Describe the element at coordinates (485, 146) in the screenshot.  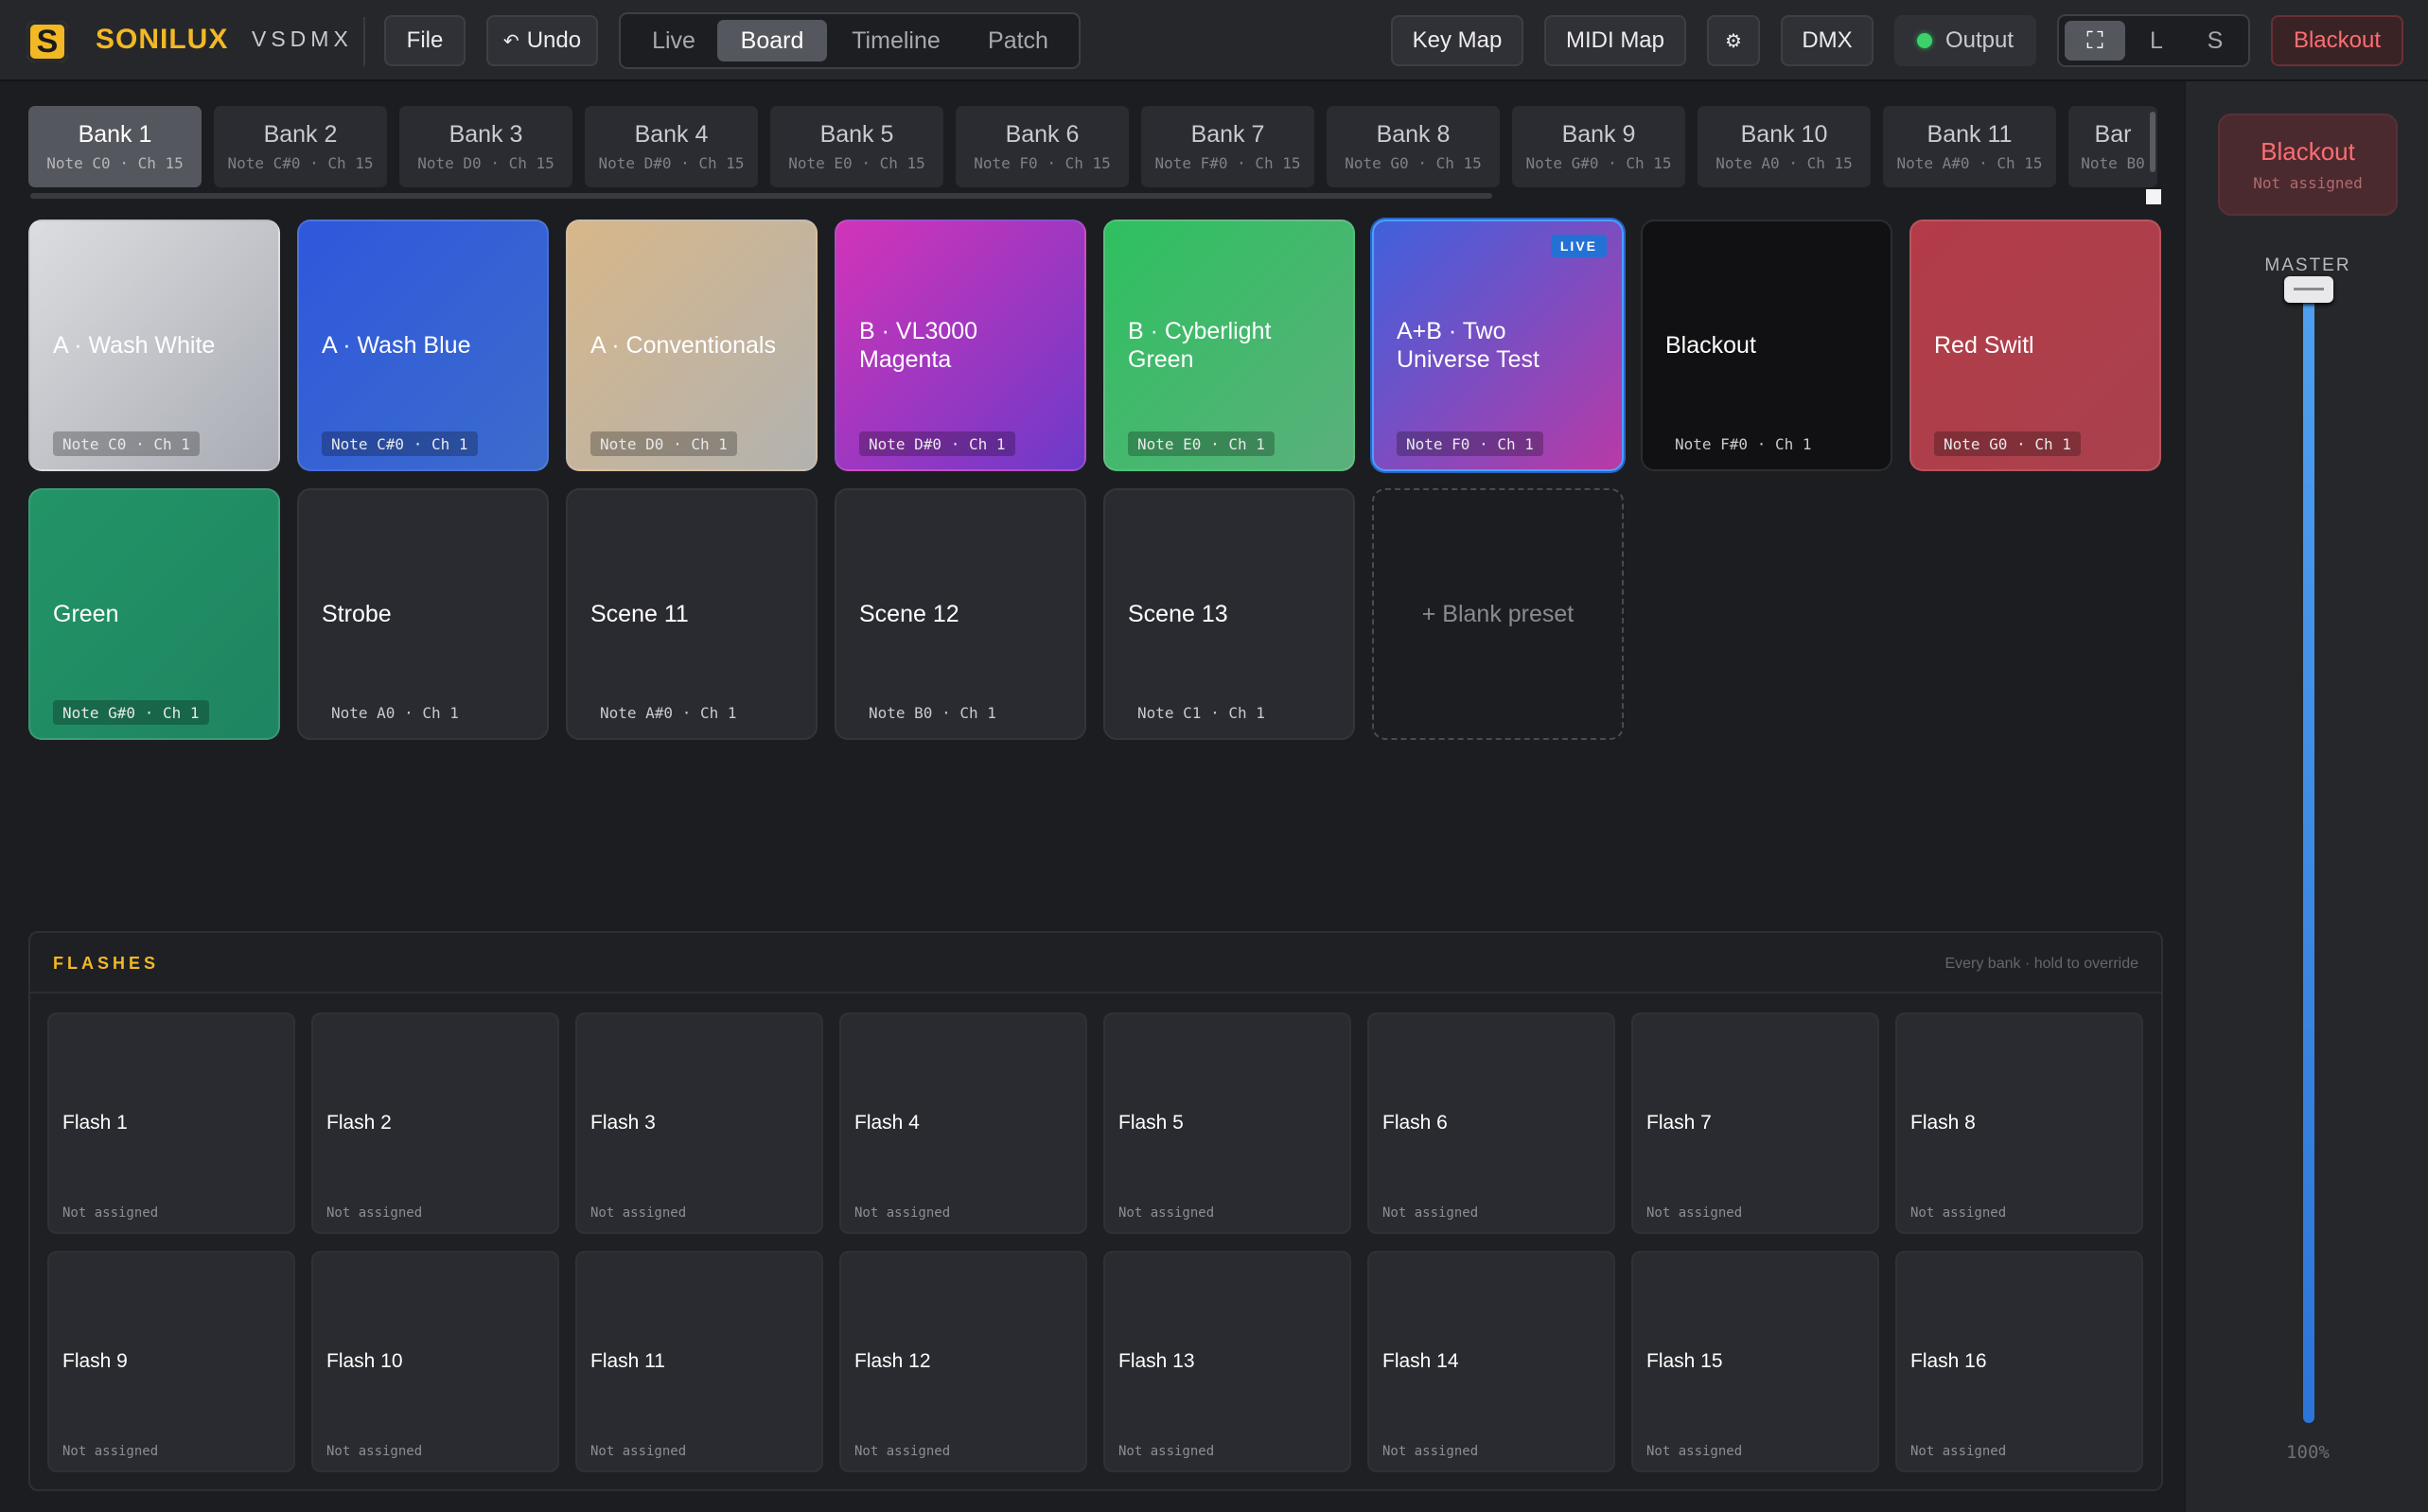
I see `bank-tab: Bank 3 Note D0 · Ch 15` at that location.